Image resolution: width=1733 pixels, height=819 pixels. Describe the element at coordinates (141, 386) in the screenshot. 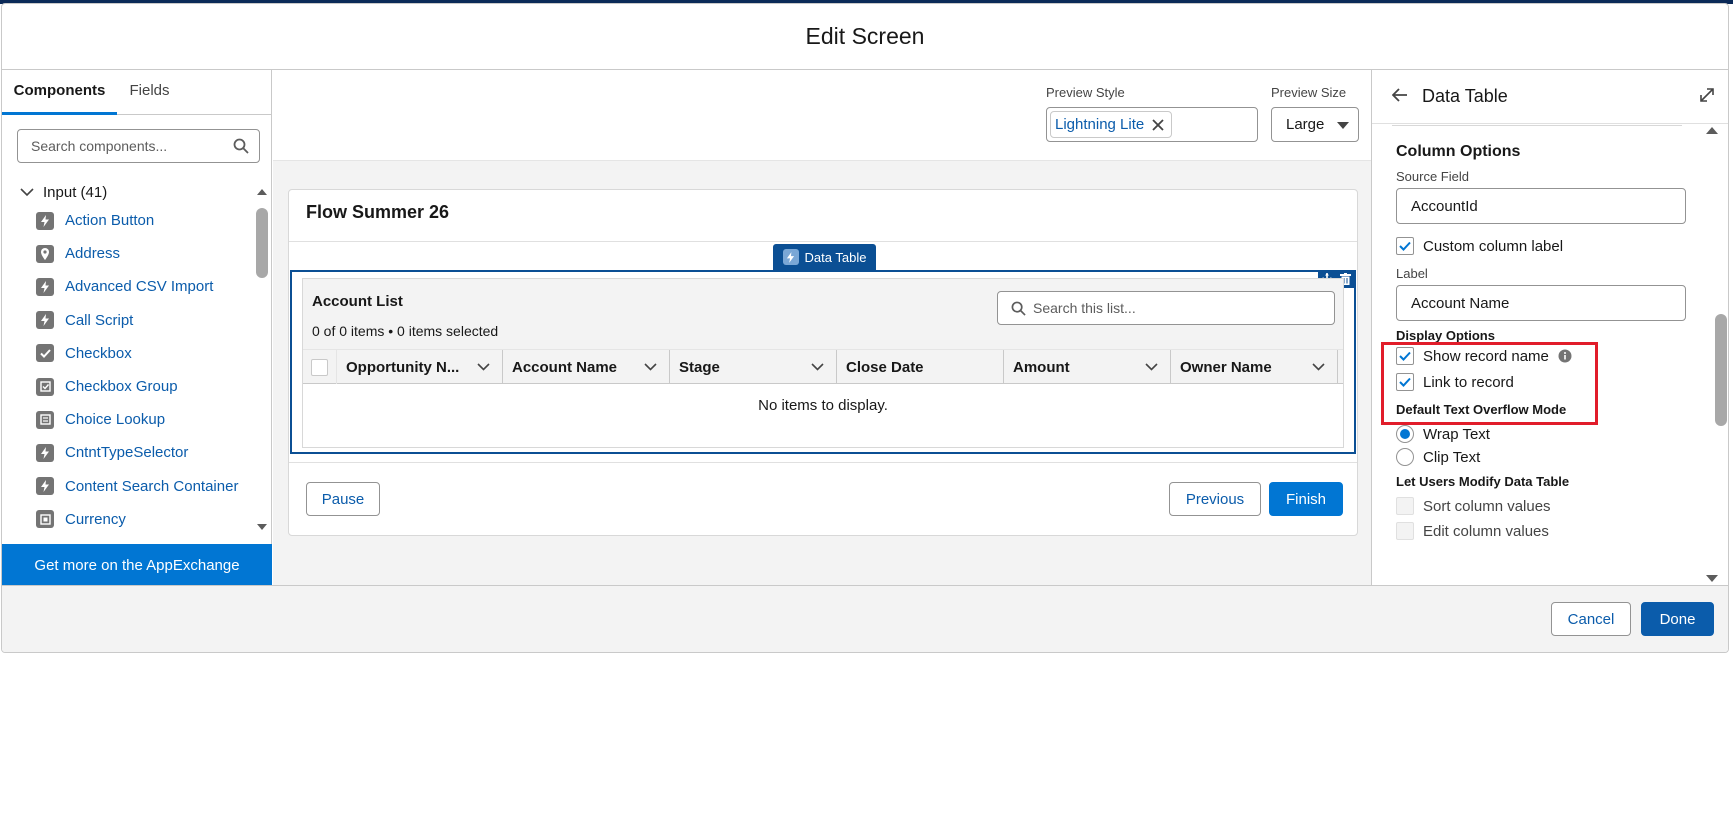

I see `component-item: Checkbox Group` at that location.